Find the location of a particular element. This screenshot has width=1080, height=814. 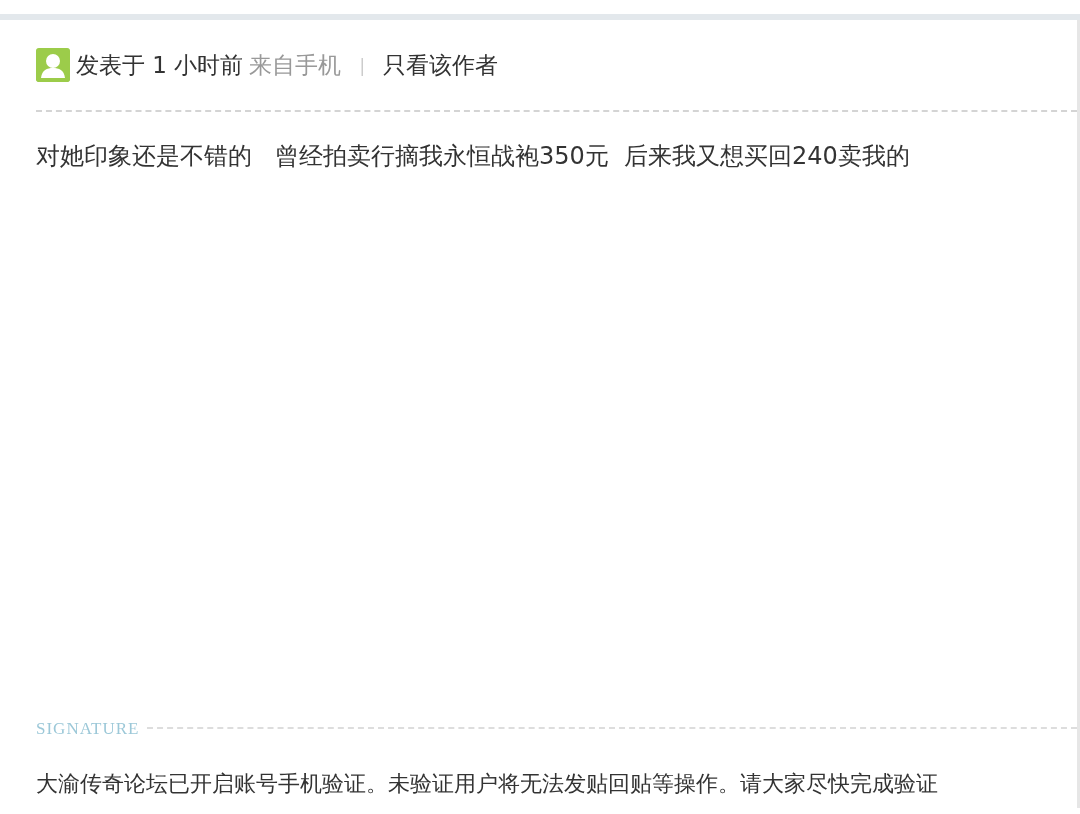

signature-text: 大渝传奇论坛已开启账号手机验证。未验证用户将无法发贴回贴等操作。请大家尽快完成验证 is located at coordinates (487, 784).